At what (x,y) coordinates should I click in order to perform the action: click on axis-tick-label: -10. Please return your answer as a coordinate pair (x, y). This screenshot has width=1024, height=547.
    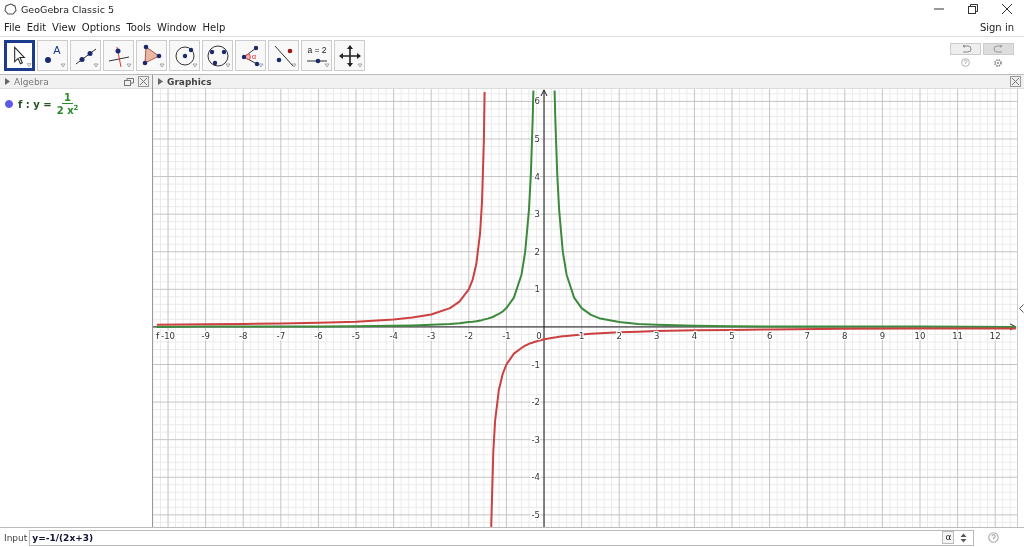
    Looking at the image, I should click on (168, 335).